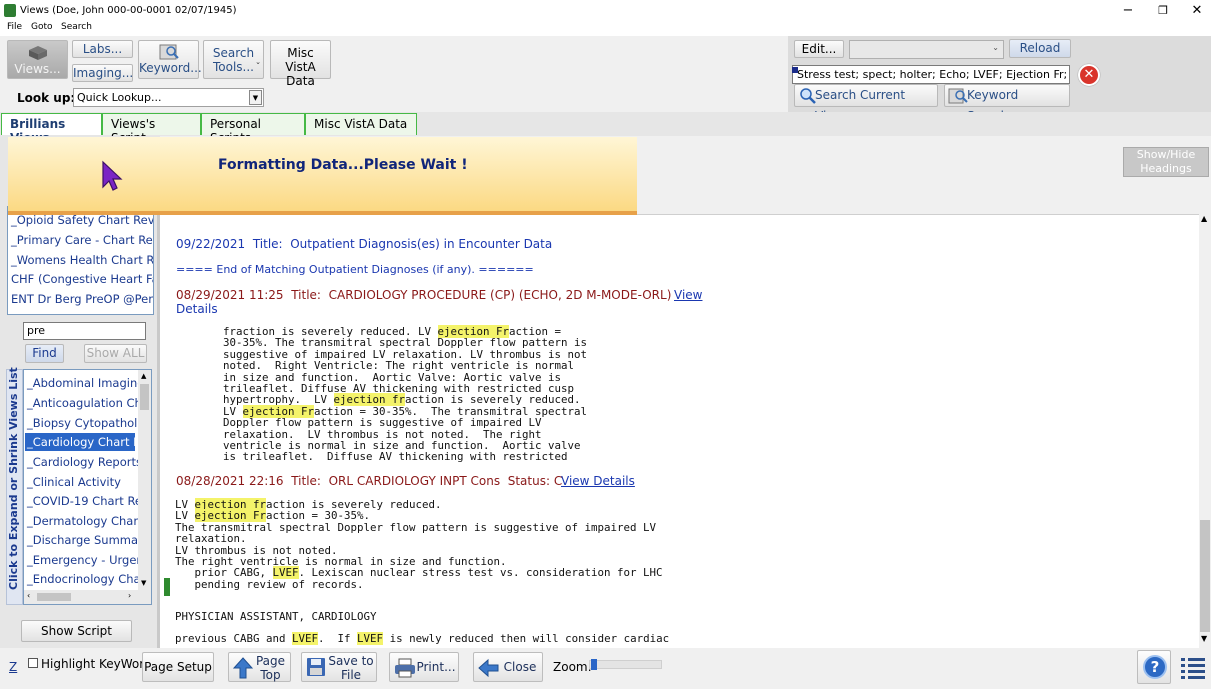 The height and width of the screenshot is (689, 1211). What do you see at coordinates (89, 423) in the screenshot?
I see `list-item: _Biopsy Cytopathology` at bounding box center [89, 423].